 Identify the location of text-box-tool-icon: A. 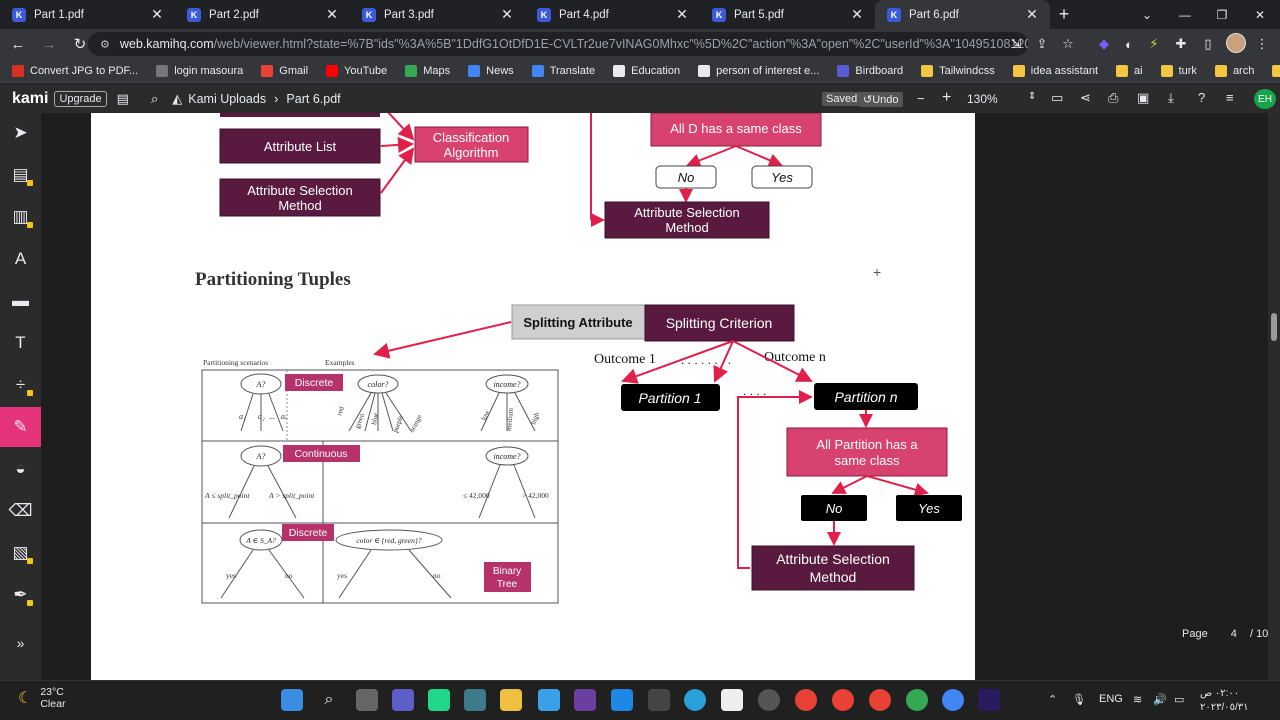
(20, 259).